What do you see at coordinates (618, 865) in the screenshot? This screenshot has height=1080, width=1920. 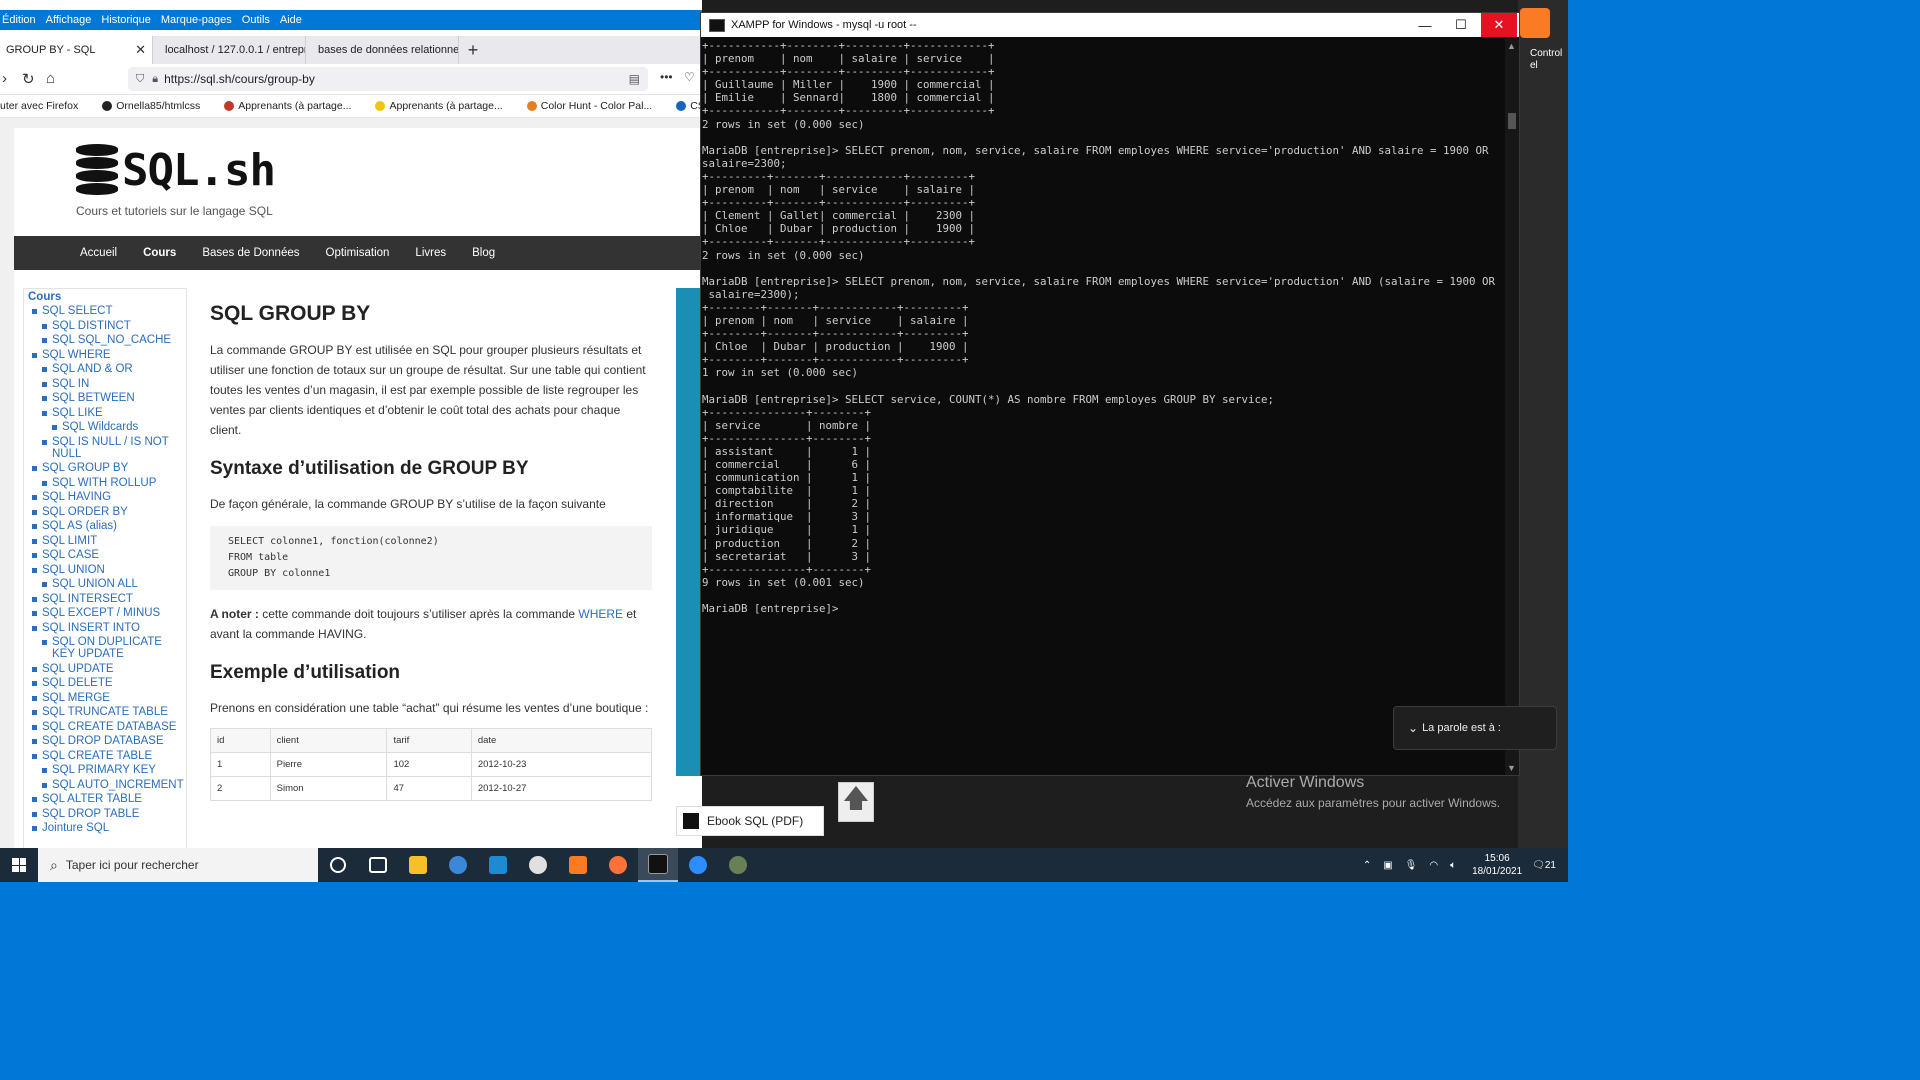 I see `firefox-icon` at bounding box center [618, 865].